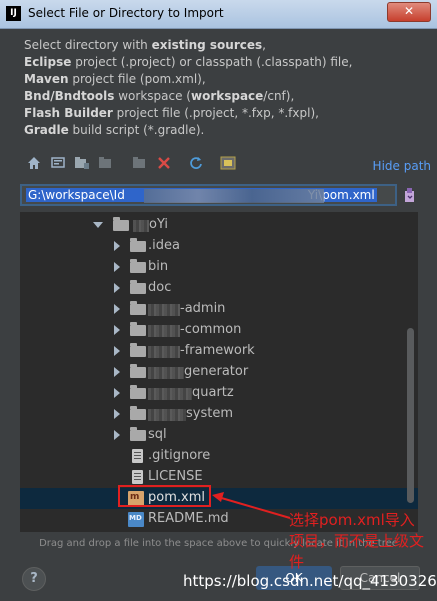  What do you see at coordinates (310, 581) in the screenshot?
I see `watermark: https://blog.csdn.net/qq_41303266` at bounding box center [310, 581].